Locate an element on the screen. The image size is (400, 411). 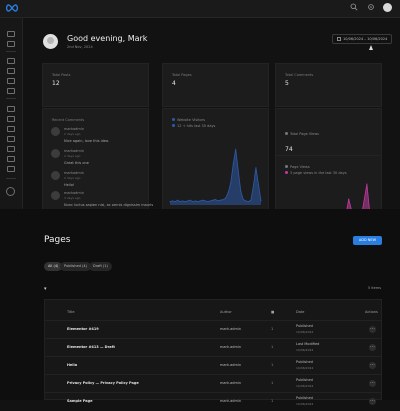
filter-published: Published (4) is located at coordinates (75, 266).